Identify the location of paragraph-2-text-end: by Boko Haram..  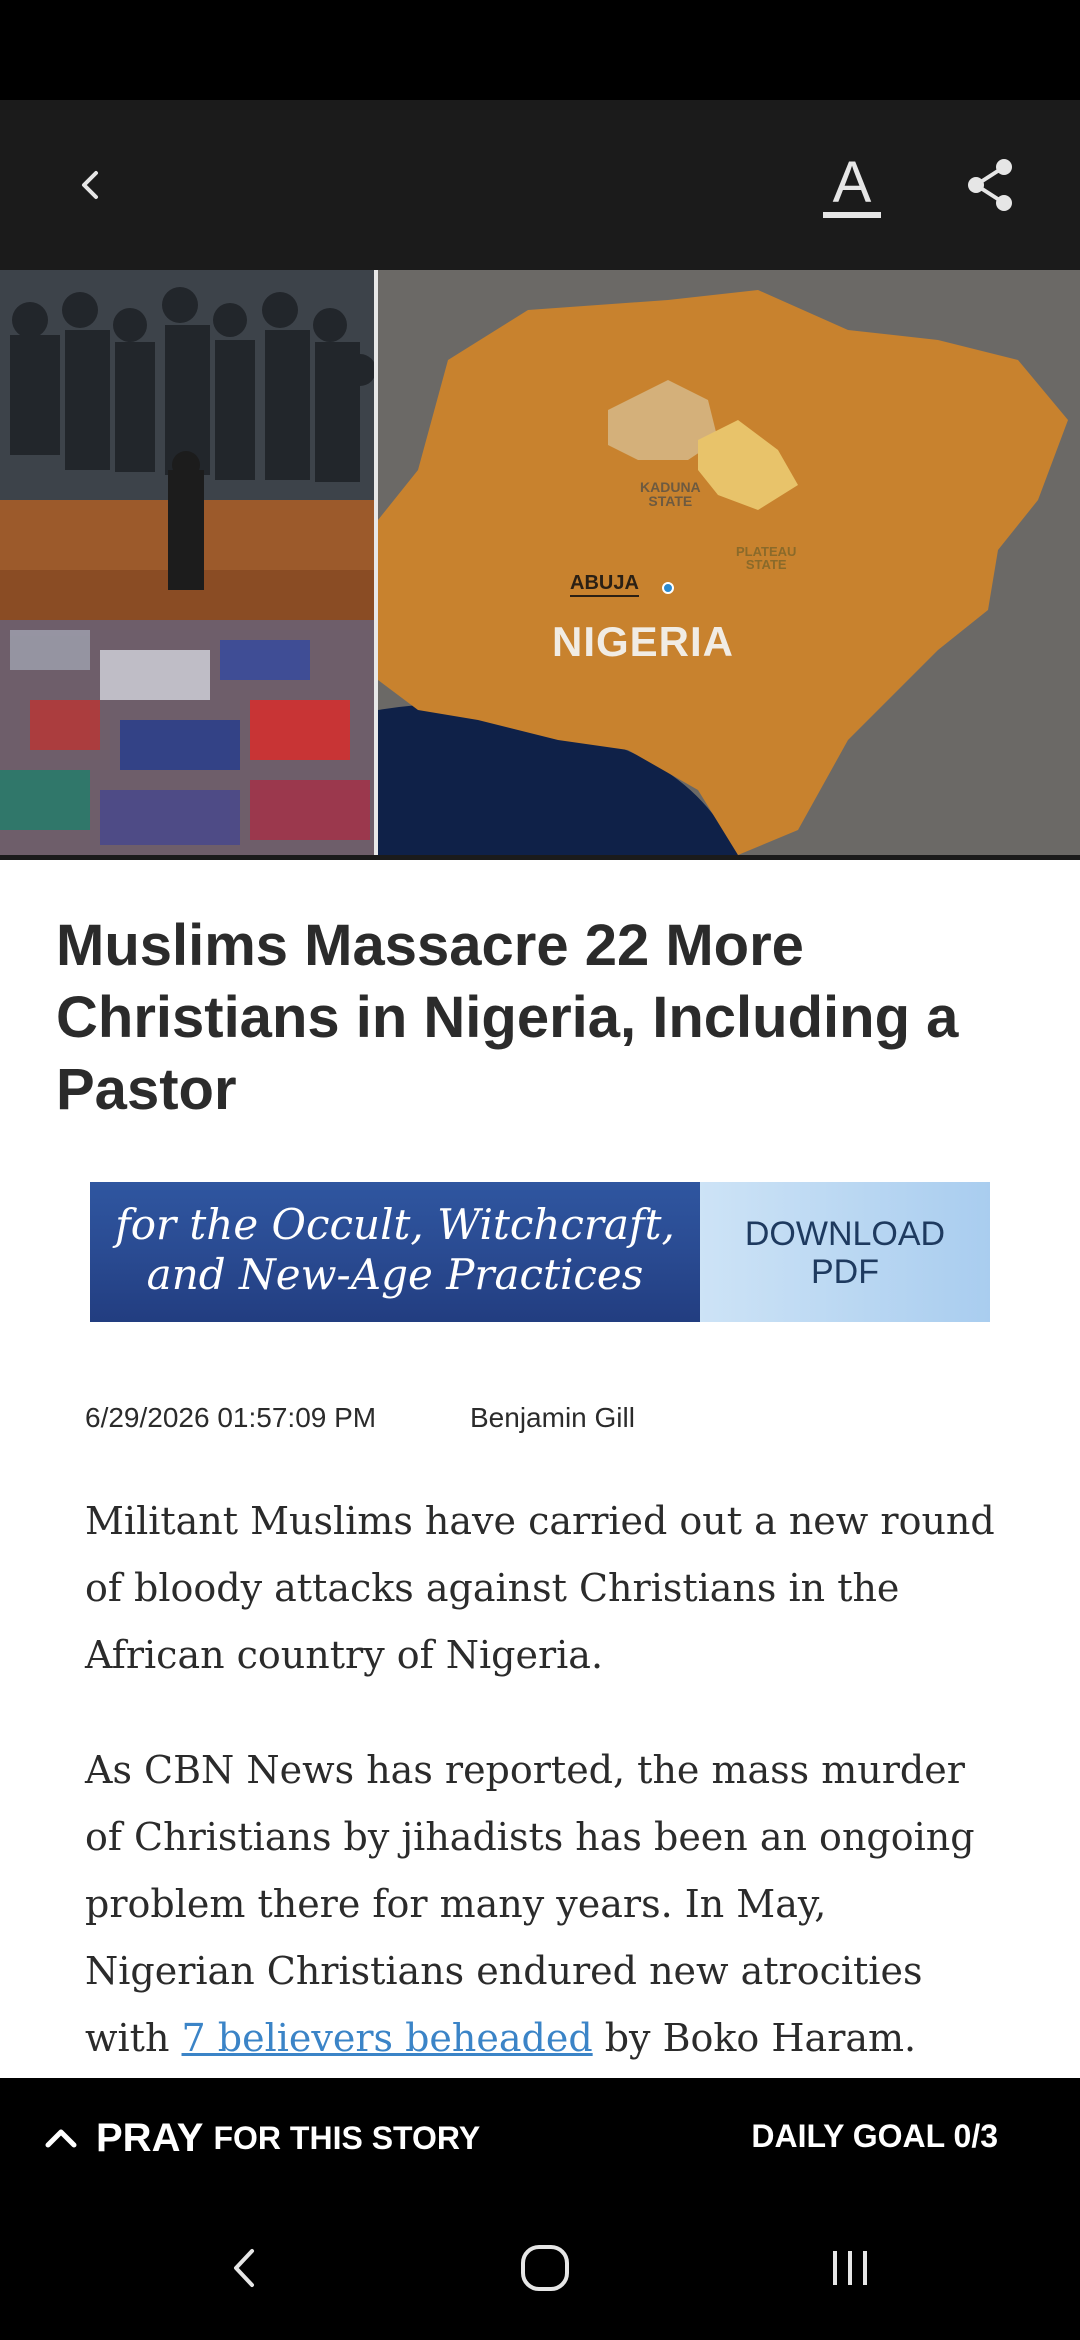
(754, 2038).